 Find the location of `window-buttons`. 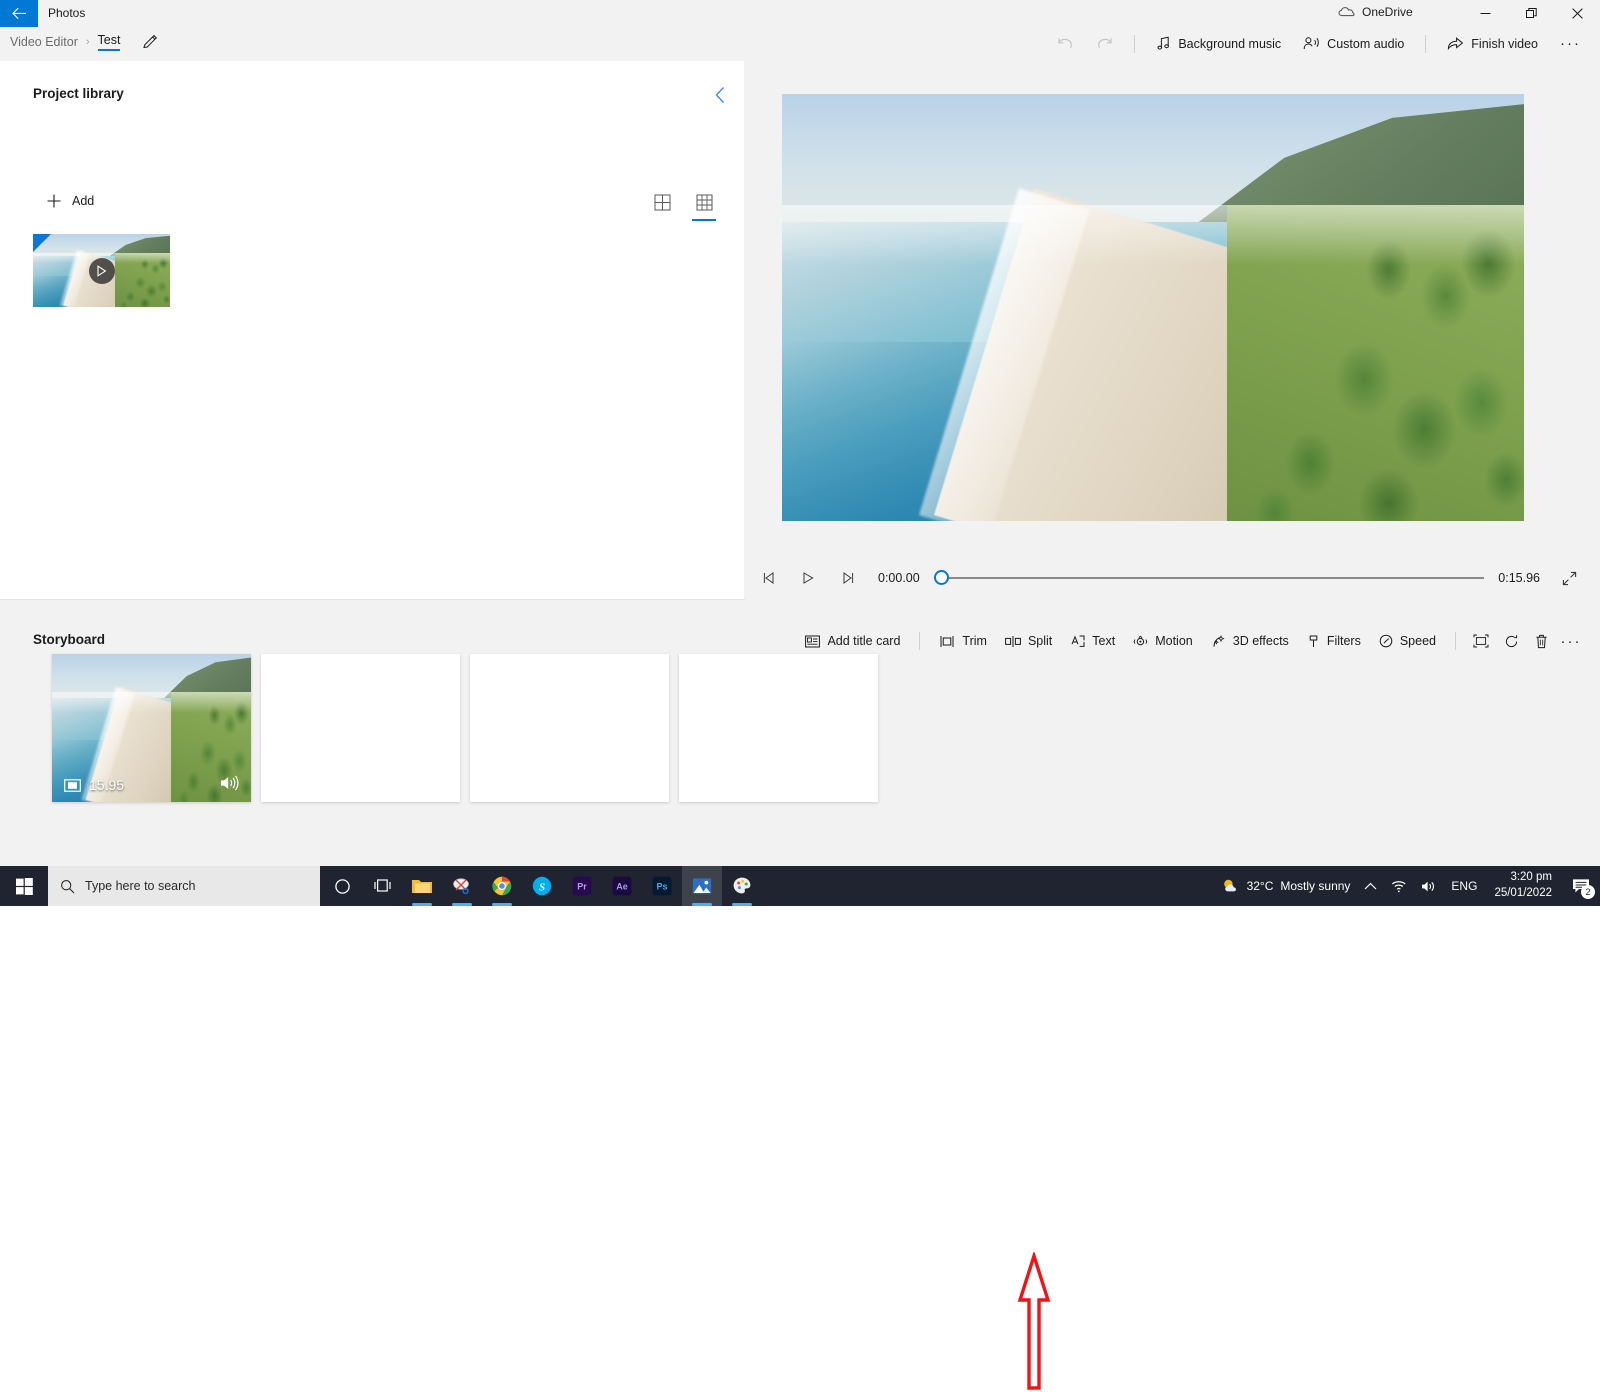

window-buttons is located at coordinates (1531, 13).